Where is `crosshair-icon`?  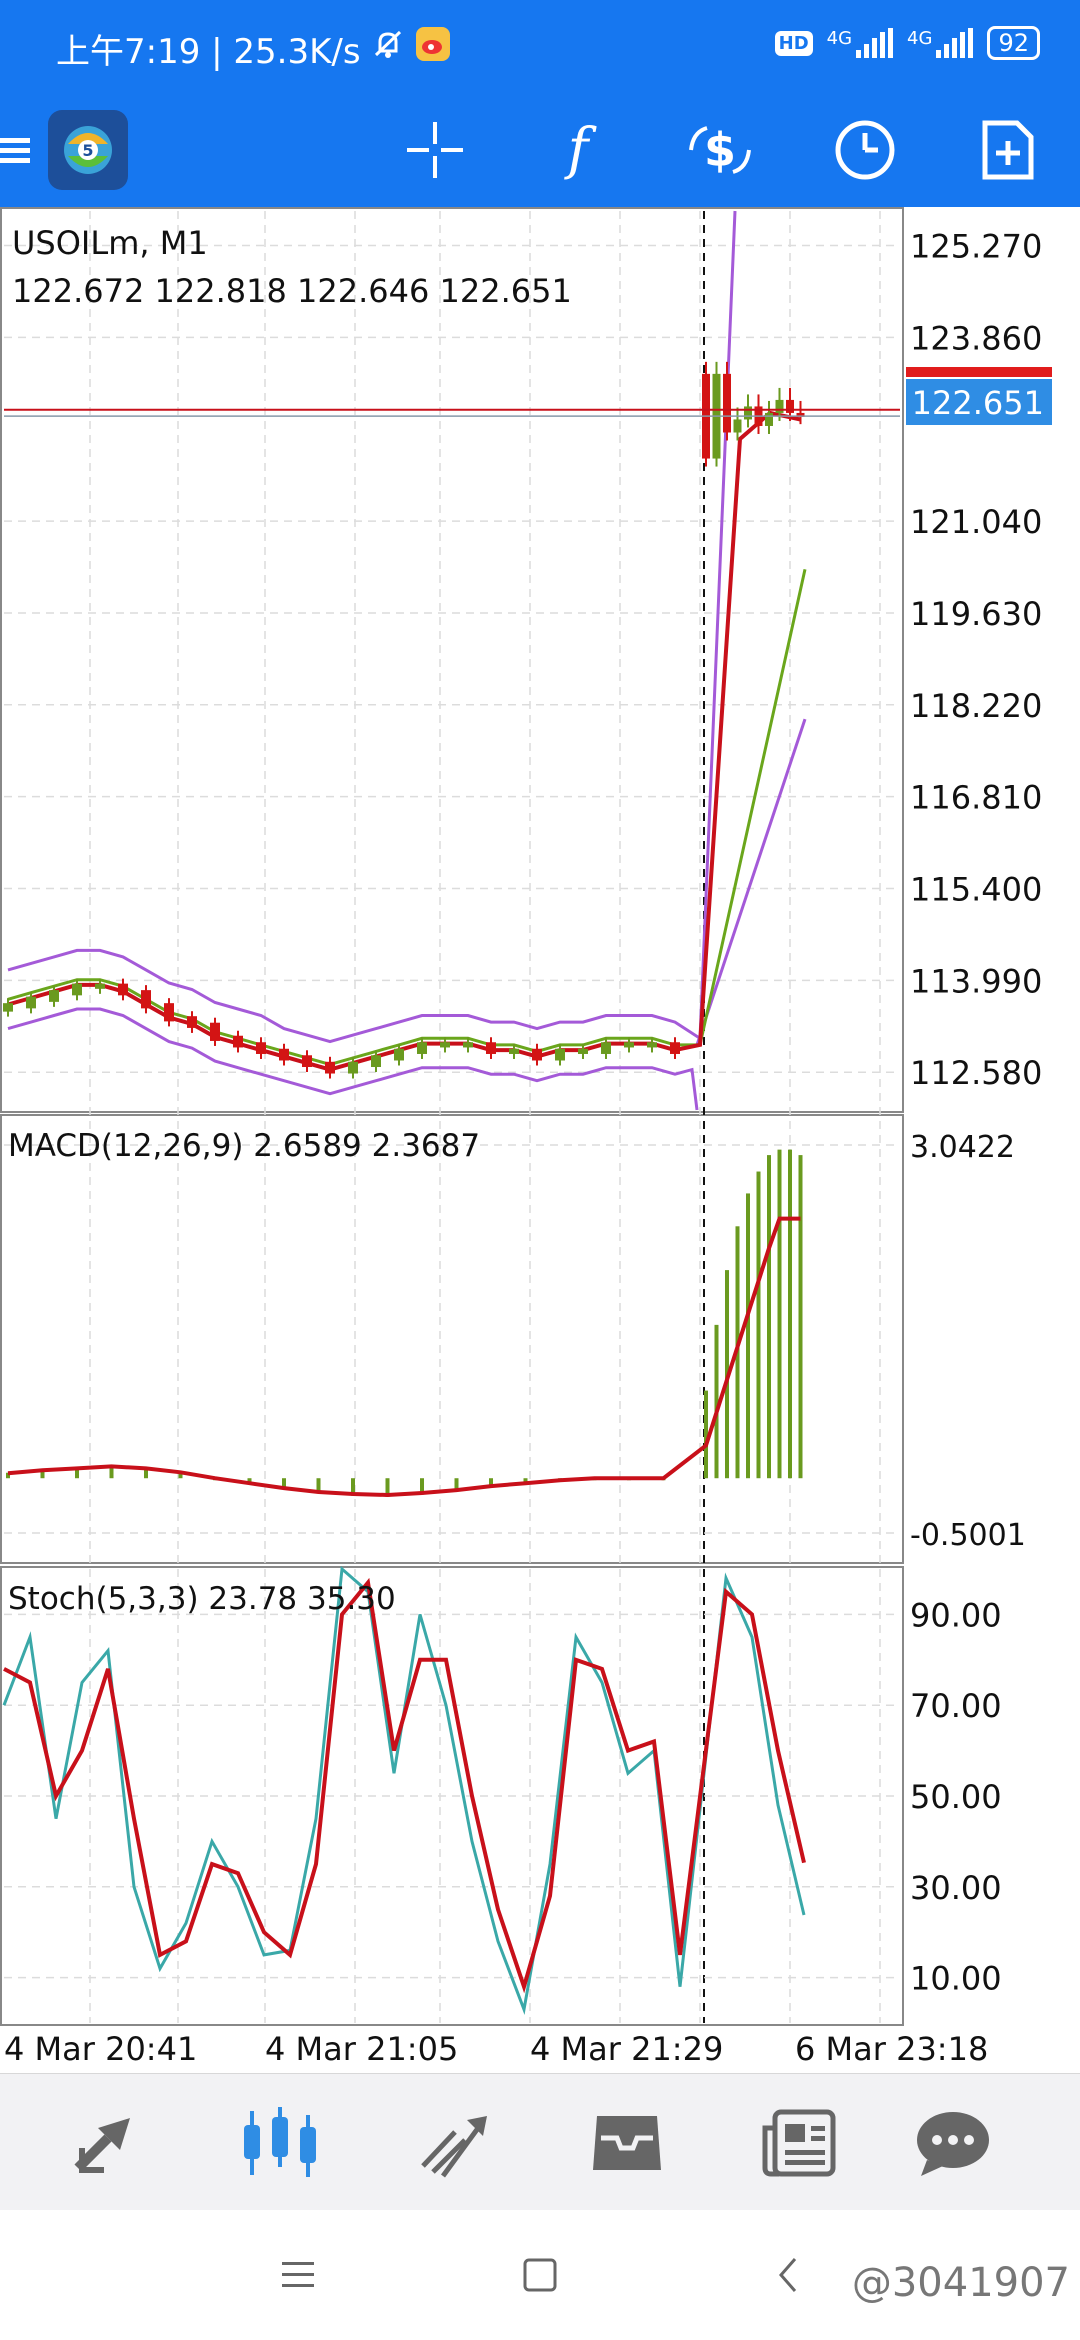
crosshair-icon is located at coordinates (435, 149).